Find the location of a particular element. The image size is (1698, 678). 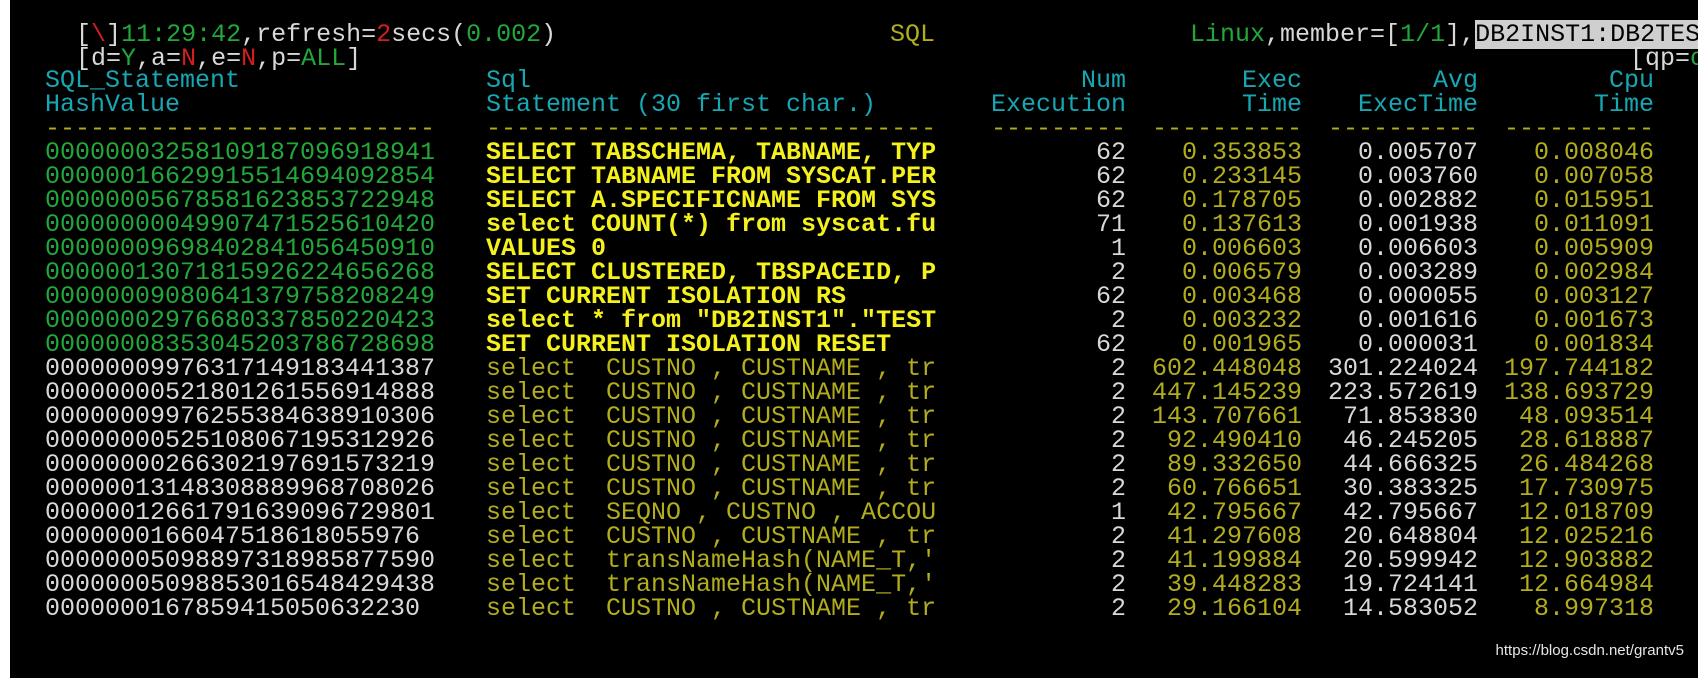

qp-value: off is located at coordinates (1694, 58).